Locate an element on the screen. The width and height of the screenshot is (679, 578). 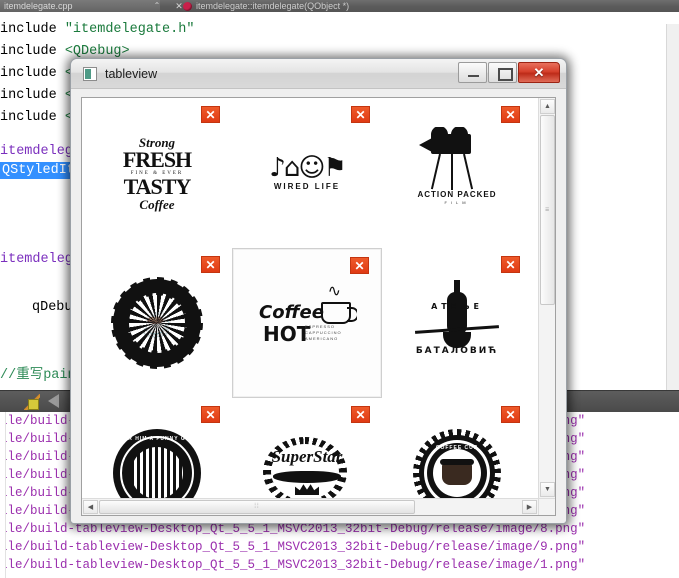
scroll-down-icon: ▼ is located at coordinates (547, 489).